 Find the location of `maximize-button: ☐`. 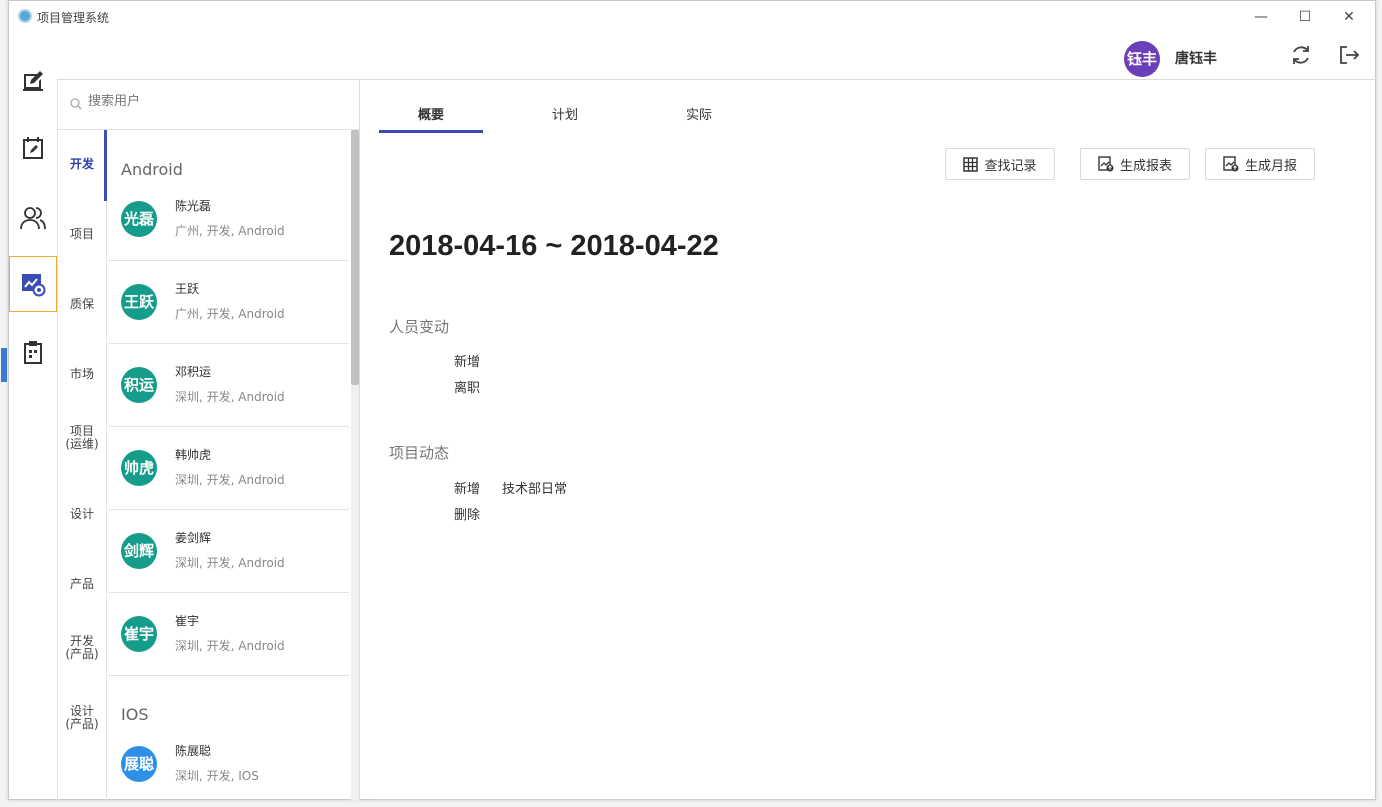

maximize-button: ☐ is located at coordinates (1305, 17).